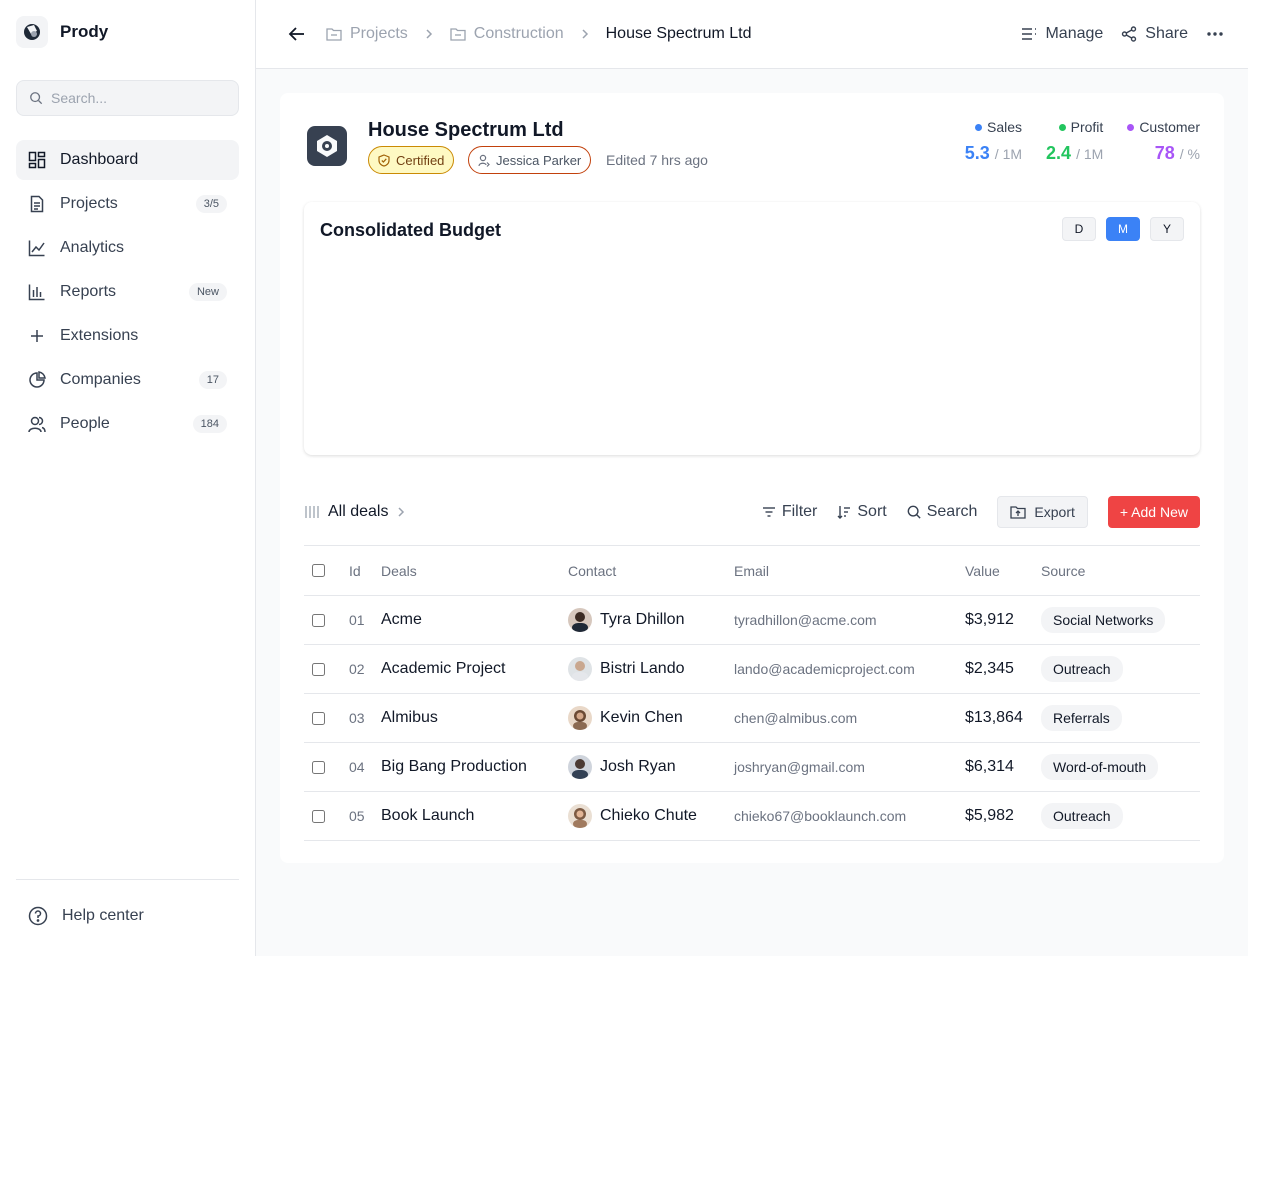 The width and height of the screenshot is (1280, 1200). What do you see at coordinates (824, 669) in the screenshot?
I see `contact-email: lando@academicproject.com` at bounding box center [824, 669].